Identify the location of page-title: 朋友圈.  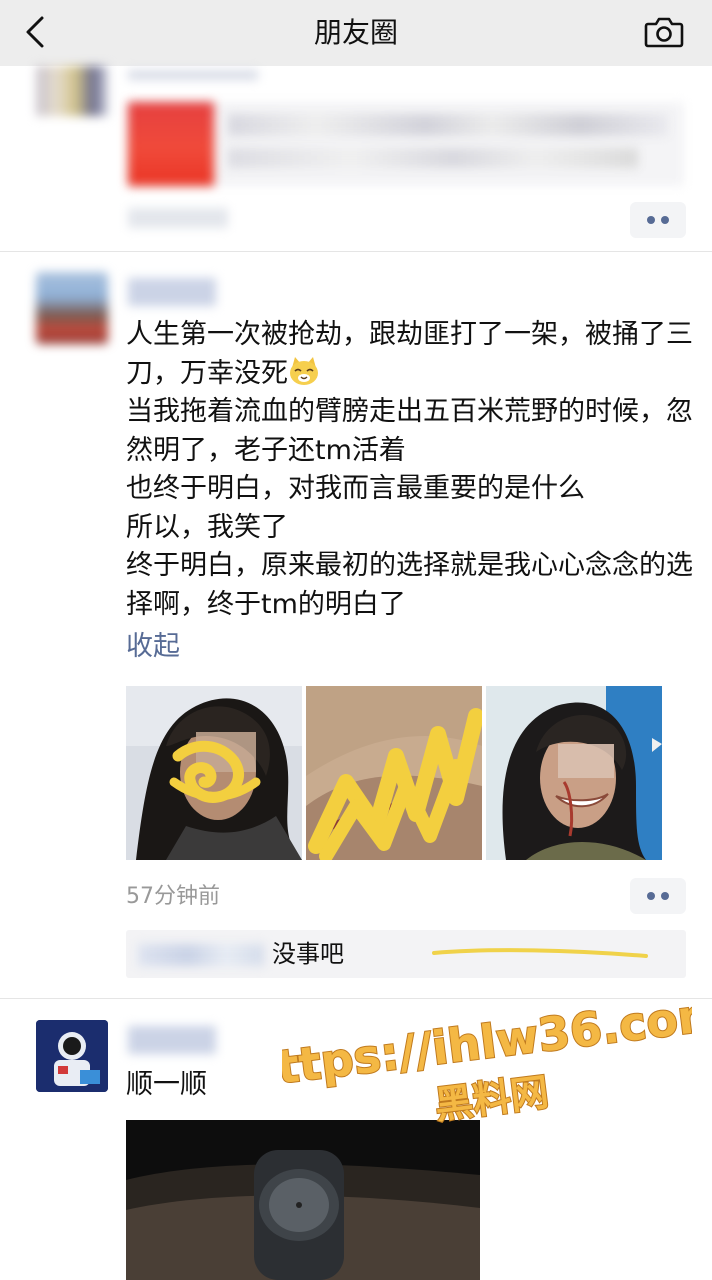
(355, 32).